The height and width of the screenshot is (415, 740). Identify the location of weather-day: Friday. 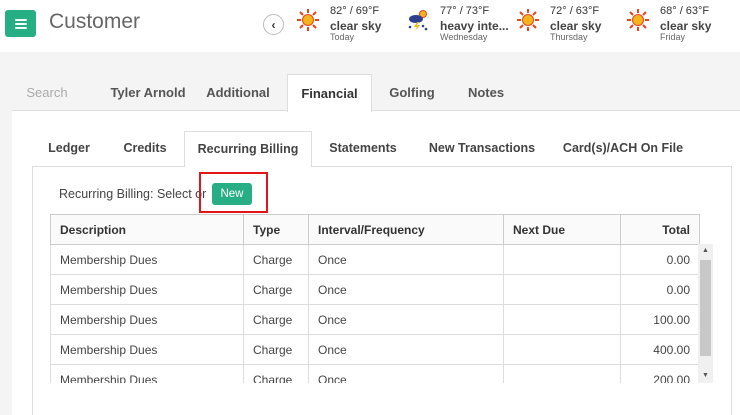
(673, 37).